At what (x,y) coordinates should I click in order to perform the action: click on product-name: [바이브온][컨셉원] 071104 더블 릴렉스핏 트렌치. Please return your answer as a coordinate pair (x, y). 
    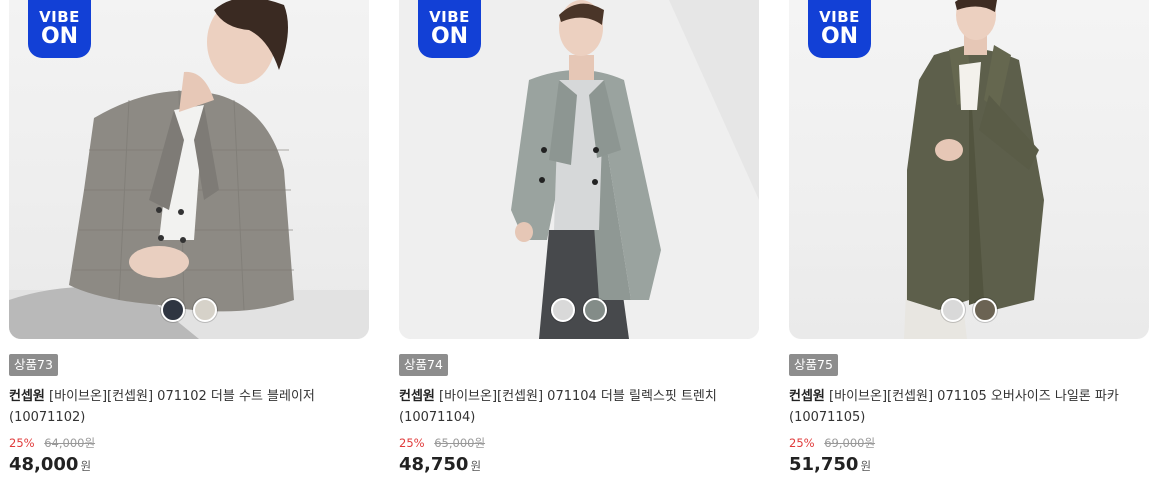
    Looking at the image, I should click on (578, 396).